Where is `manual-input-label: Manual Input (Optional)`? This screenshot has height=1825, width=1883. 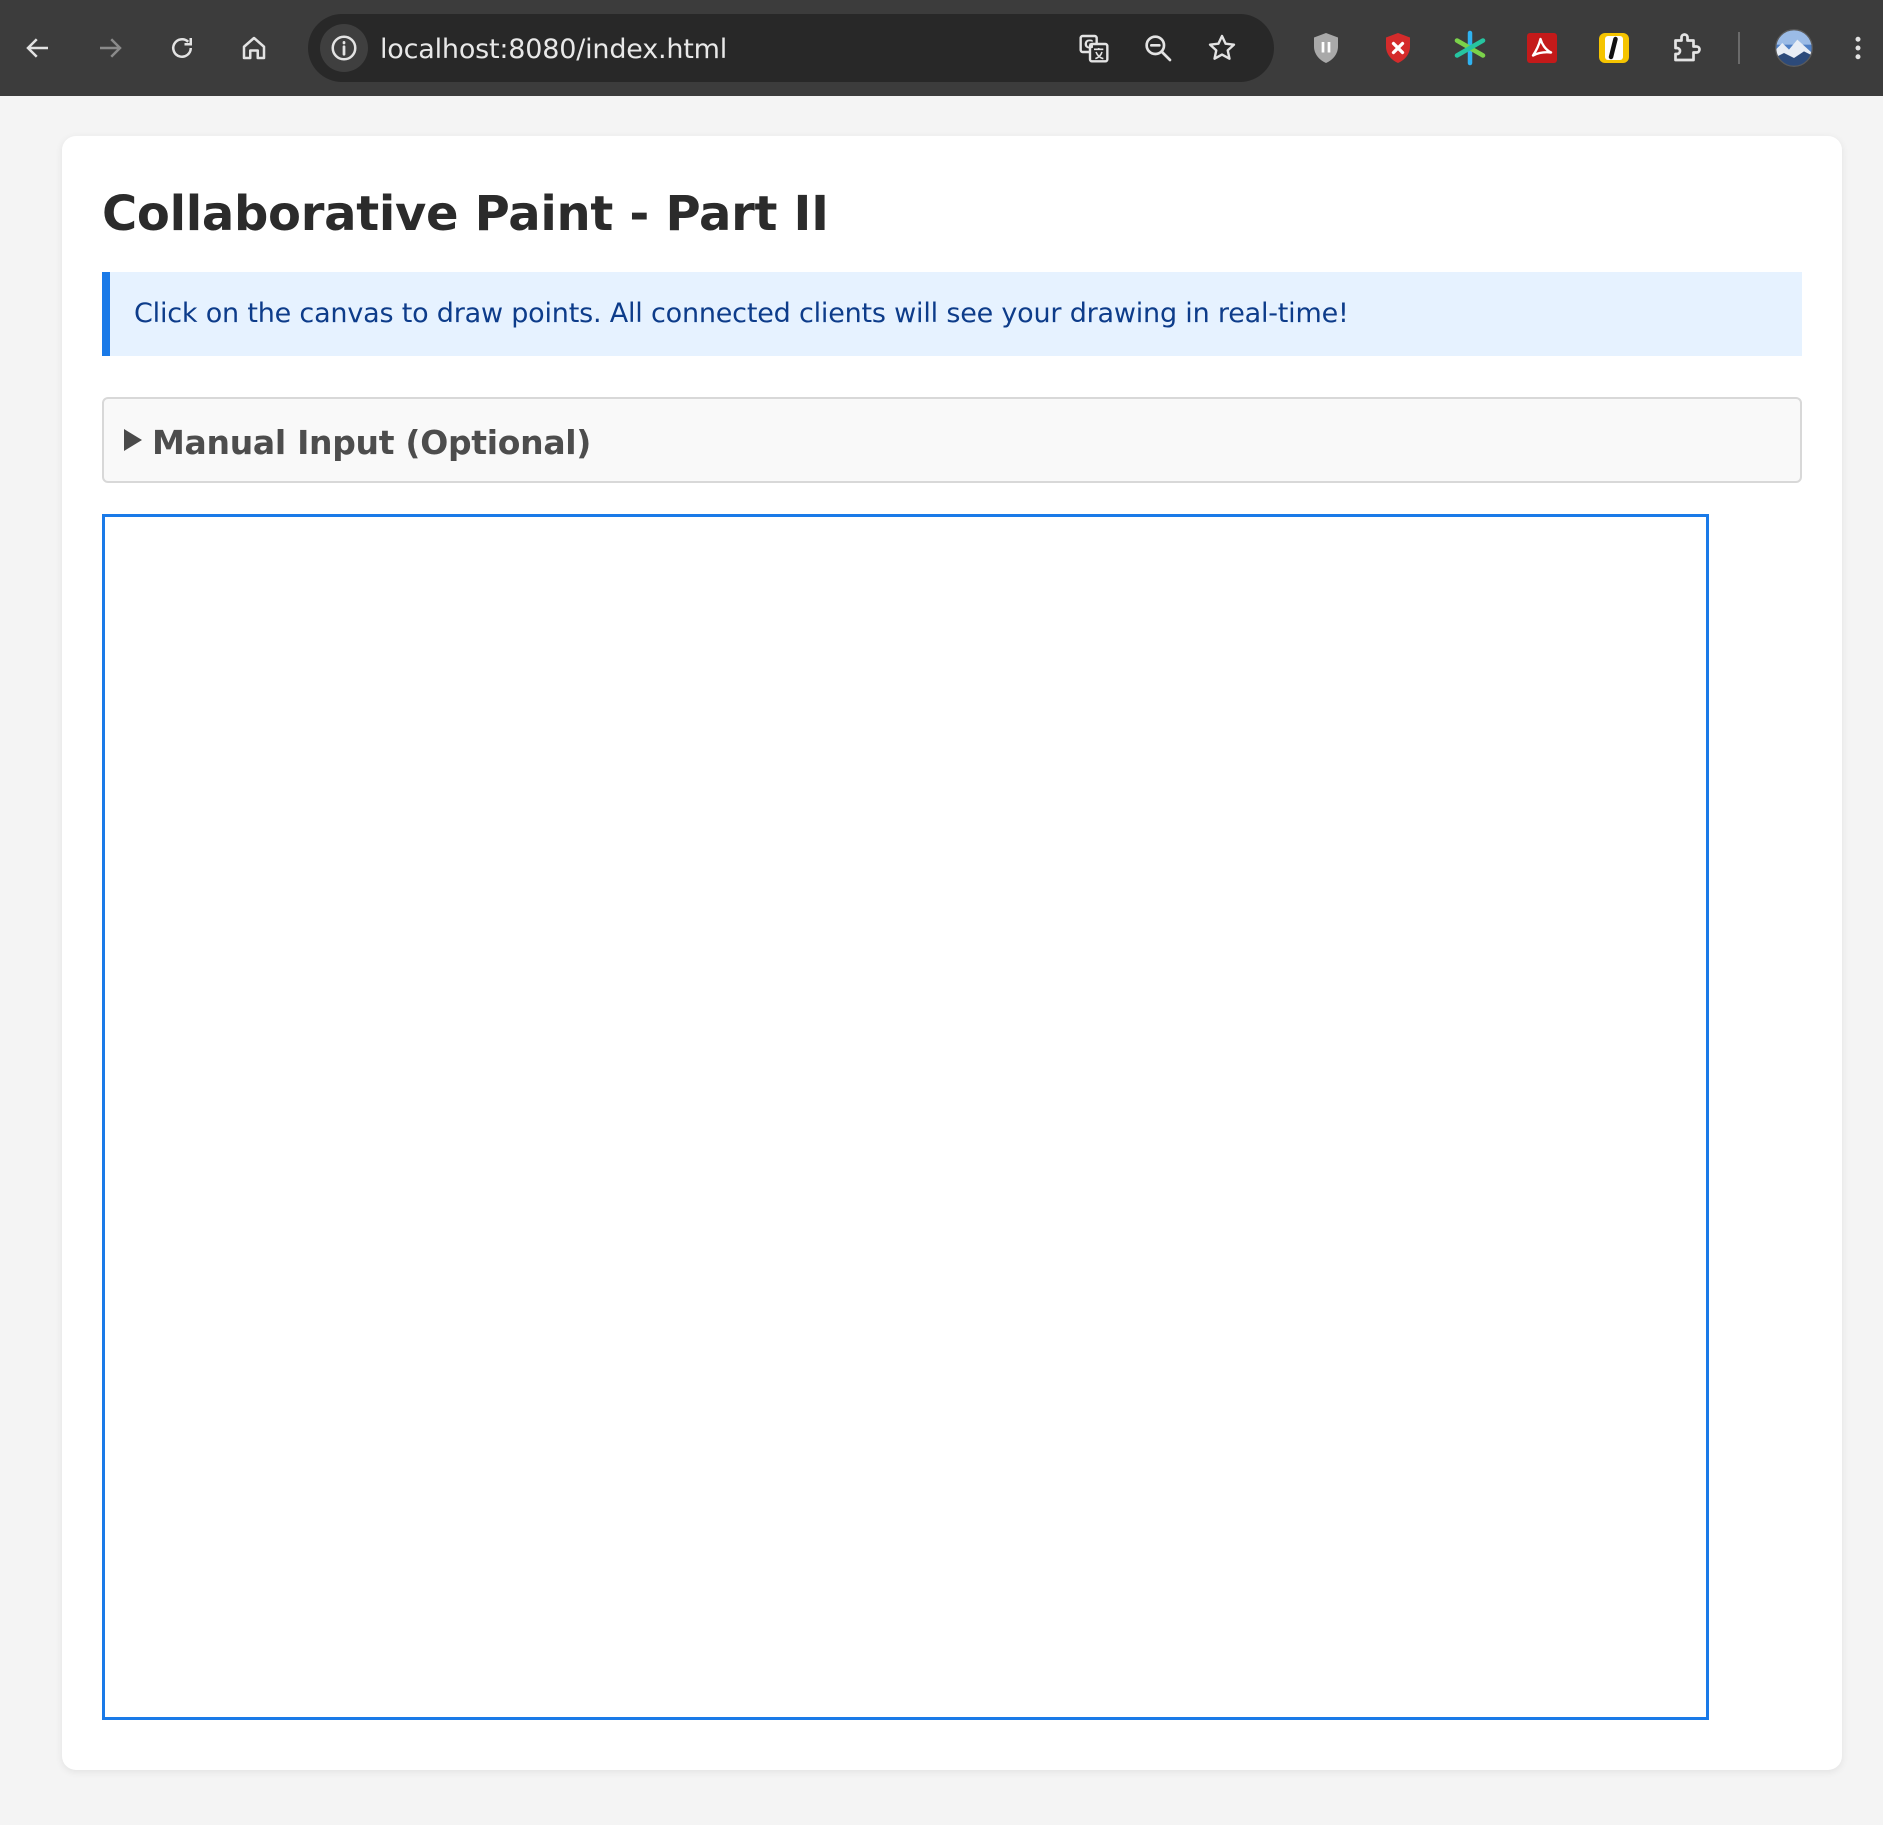
manual-input-label: Manual Input (Optional) is located at coordinates (372, 442).